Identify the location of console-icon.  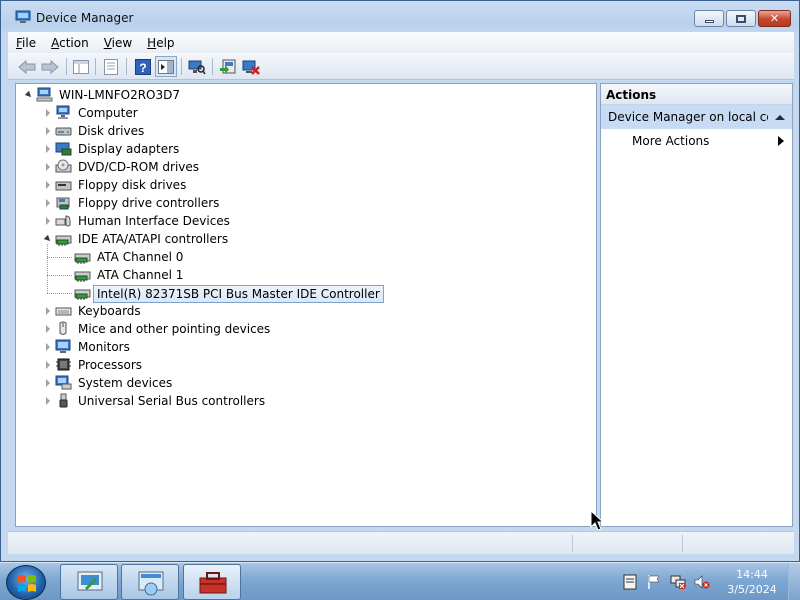
(151, 583).